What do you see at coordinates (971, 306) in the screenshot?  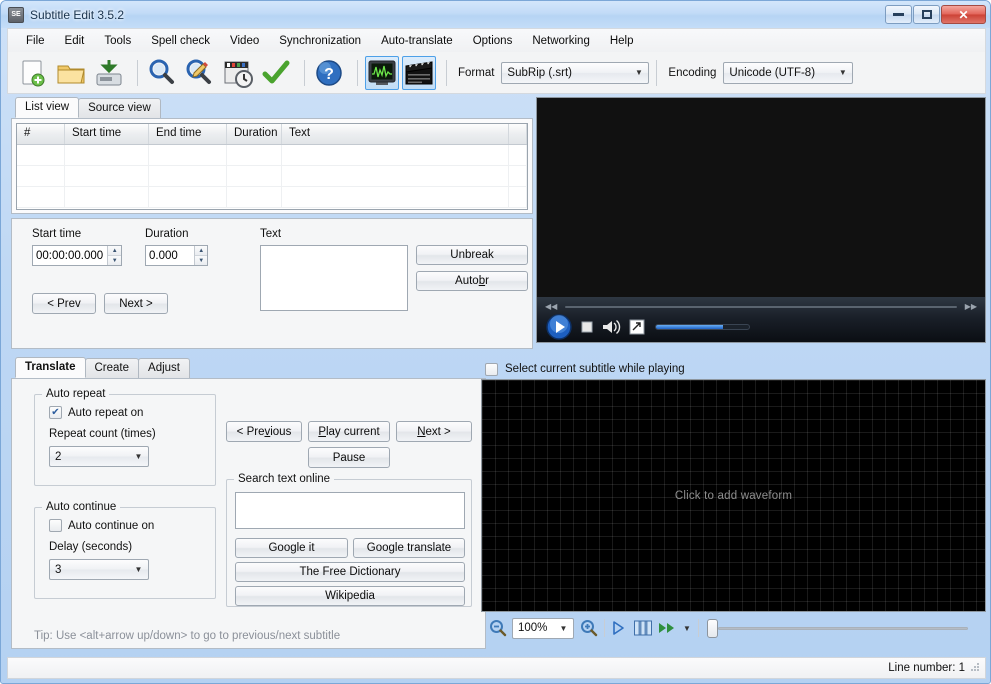 I see `forward-icon: ▶▶` at bounding box center [971, 306].